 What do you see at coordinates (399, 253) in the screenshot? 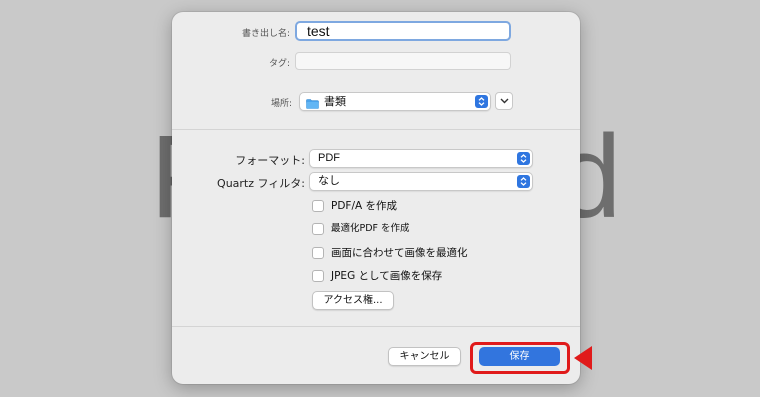
I see `option-label: 画面に合わせて画像を最適化` at bounding box center [399, 253].